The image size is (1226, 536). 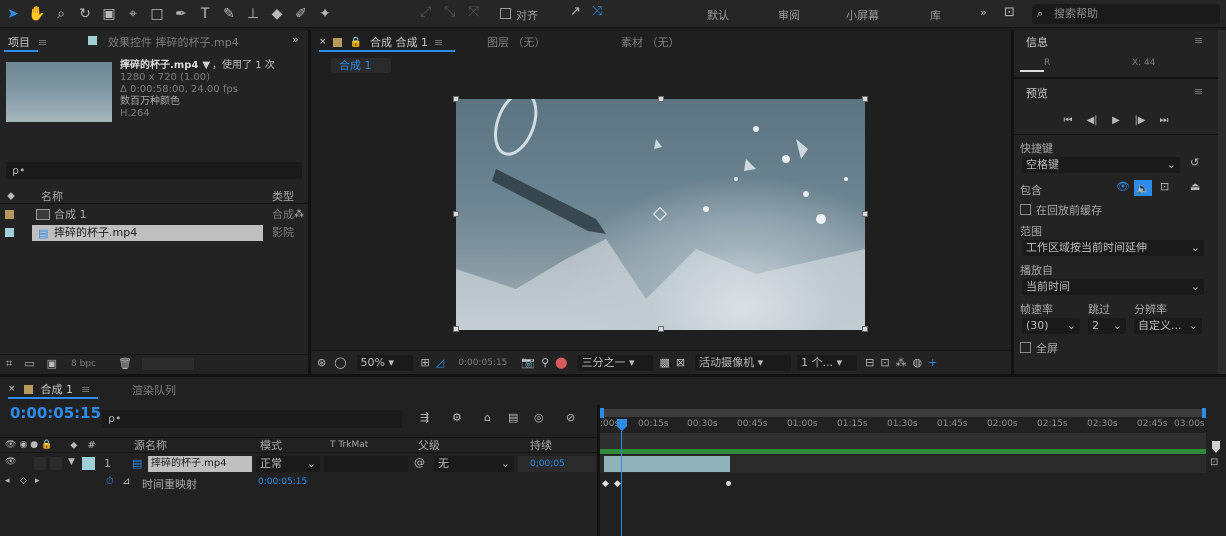 What do you see at coordinates (349, 445) in the screenshot?
I see `col-trkmat: T TrkMat` at bounding box center [349, 445].